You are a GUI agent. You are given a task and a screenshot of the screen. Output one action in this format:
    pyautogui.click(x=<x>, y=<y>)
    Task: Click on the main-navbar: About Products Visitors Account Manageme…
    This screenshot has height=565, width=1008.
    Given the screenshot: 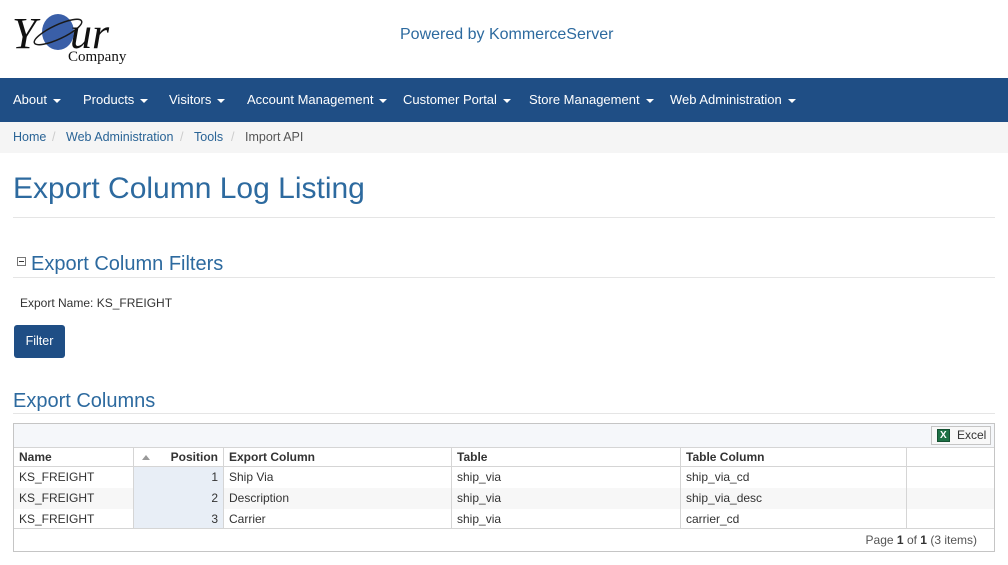 What is the action you would take?
    pyautogui.click(x=504, y=100)
    